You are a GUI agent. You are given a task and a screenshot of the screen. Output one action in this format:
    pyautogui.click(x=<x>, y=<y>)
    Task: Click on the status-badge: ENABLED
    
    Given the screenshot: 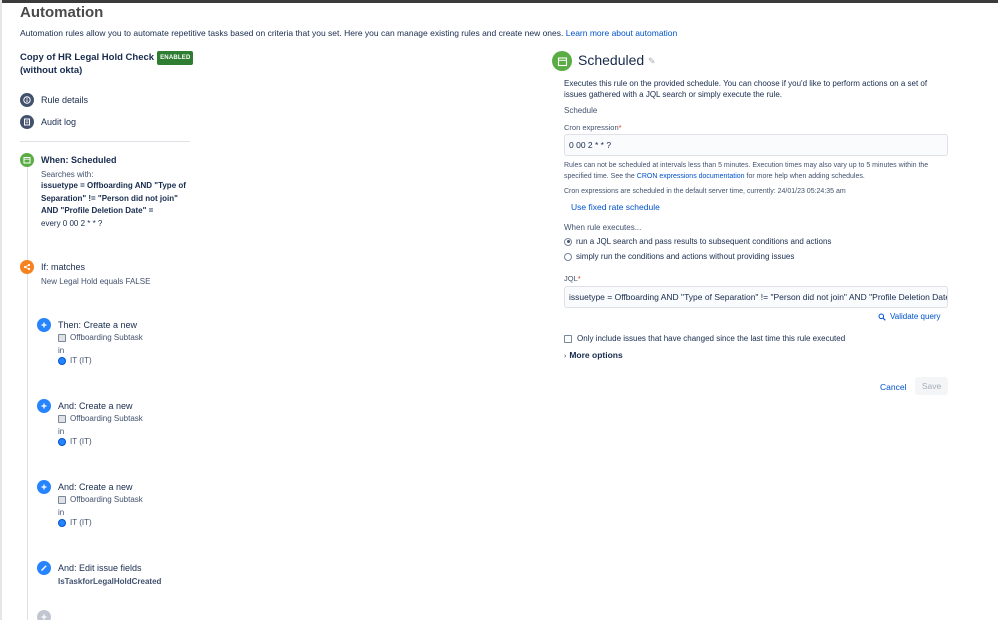 What is the action you would take?
    pyautogui.click(x=175, y=58)
    